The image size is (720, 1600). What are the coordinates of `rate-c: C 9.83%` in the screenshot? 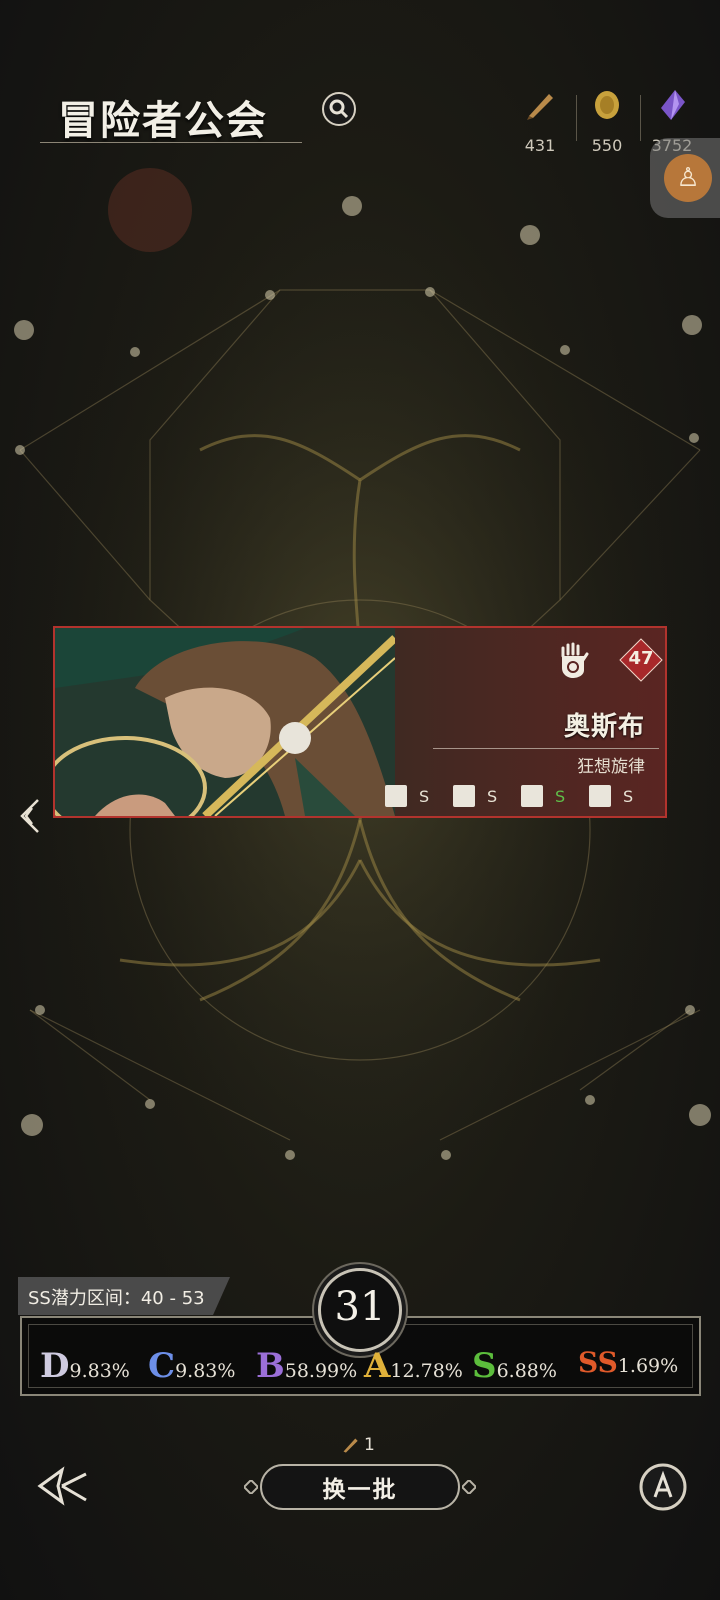 It's located at (191, 1366).